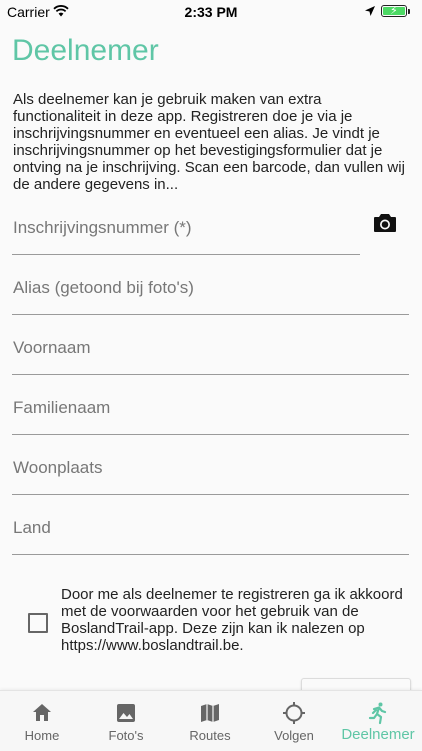  I want to click on camera-scan-button, so click(385, 223).